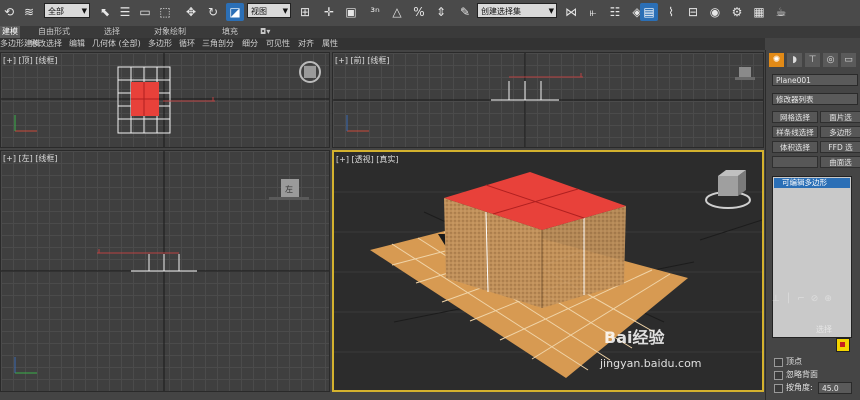 The width and height of the screenshot is (860, 400). What do you see at coordinates (795, 147) in the screenshot?
I see `volume-select-button: 体积选择` at bounding box center [795, 147].